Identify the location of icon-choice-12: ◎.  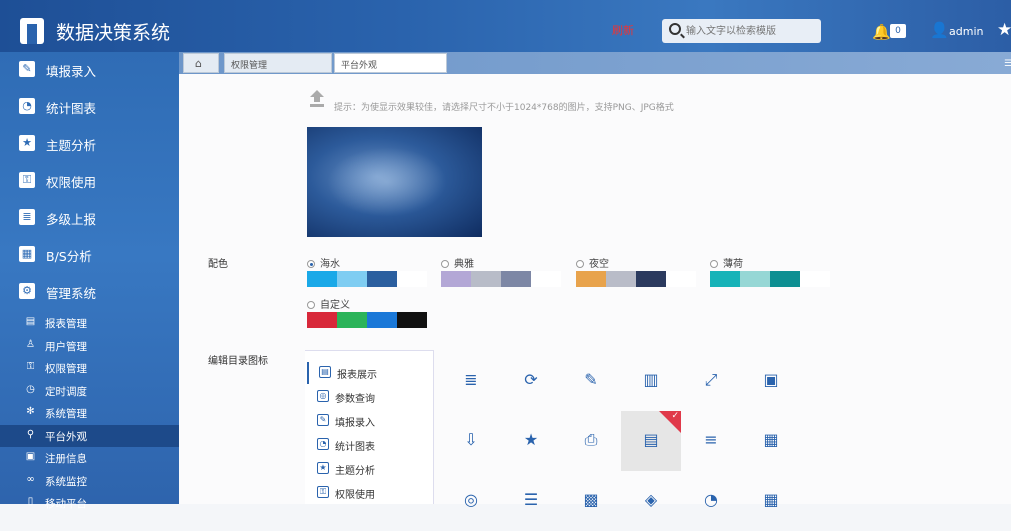
(471, 501).